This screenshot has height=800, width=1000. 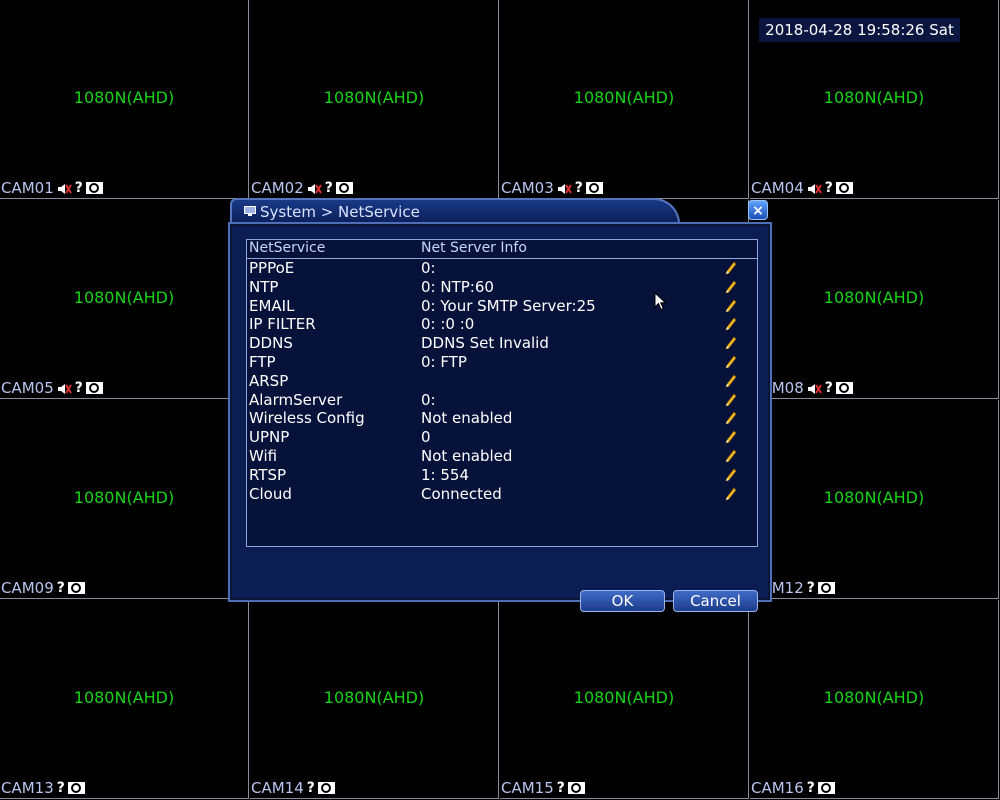 What do you see at coordinates (269, 380) in the screenshot?
I see `service-name: ARSP` at bounding box center [269, 380].